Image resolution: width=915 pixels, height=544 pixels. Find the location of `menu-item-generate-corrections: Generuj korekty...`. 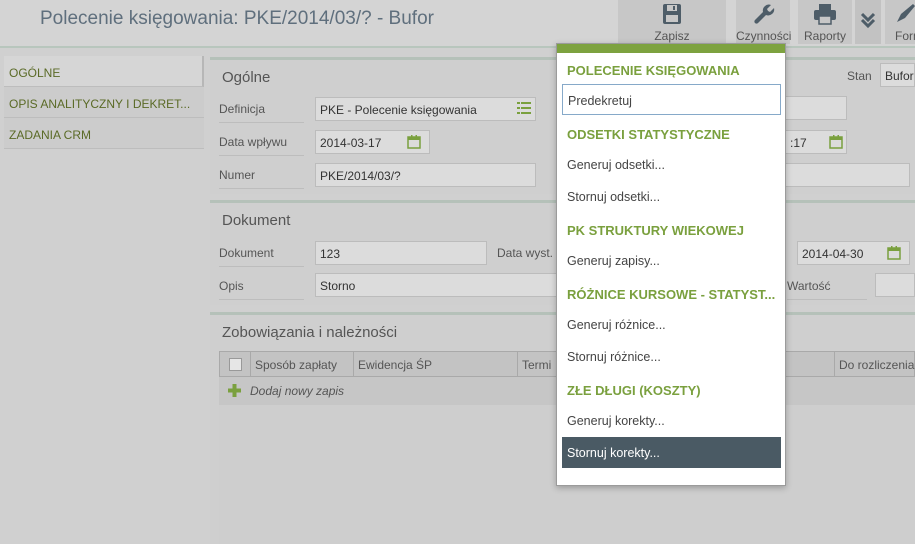

menu-item-generate-corrections: Generuj korekty... is located at coordinates (671, 420).